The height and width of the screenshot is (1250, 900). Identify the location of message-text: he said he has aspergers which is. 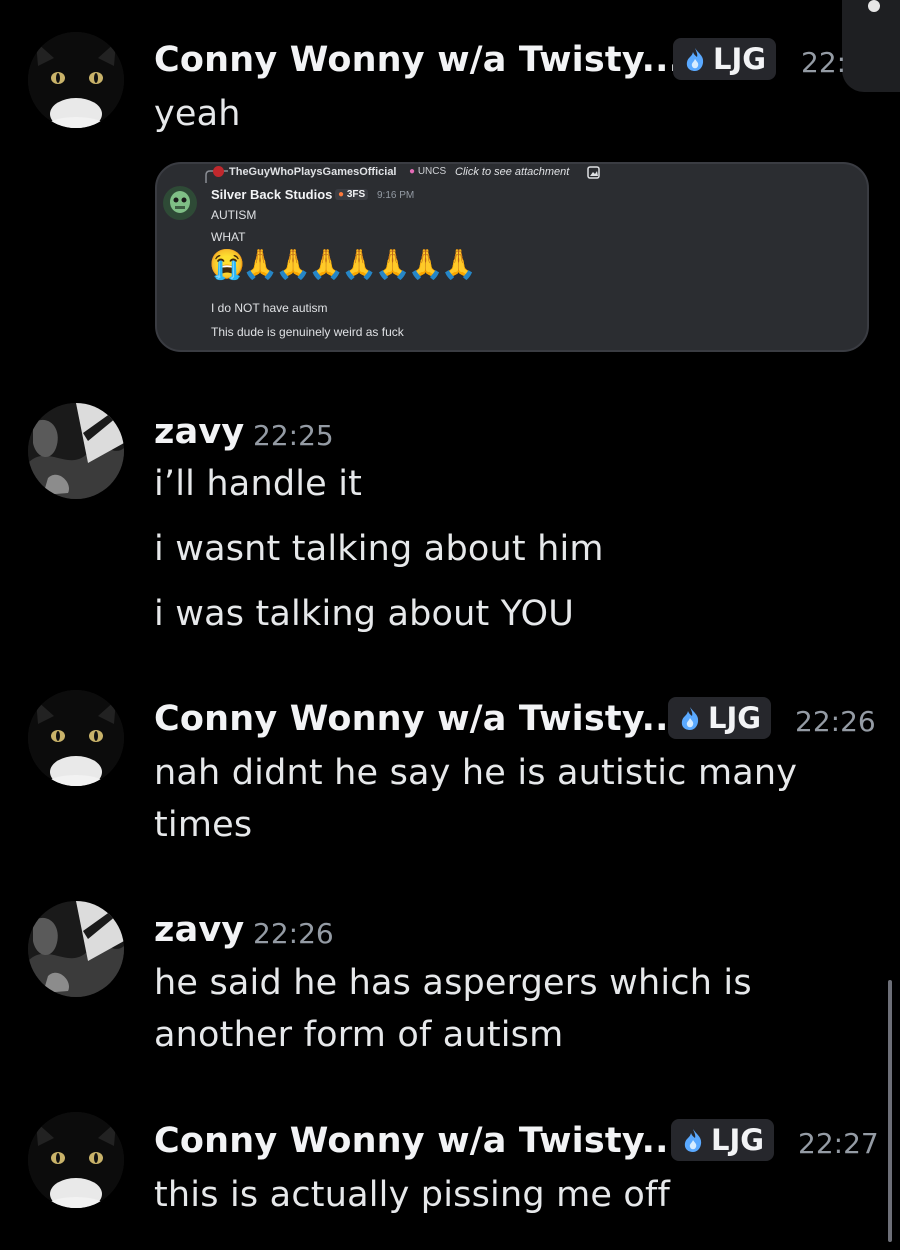
(453, 983).